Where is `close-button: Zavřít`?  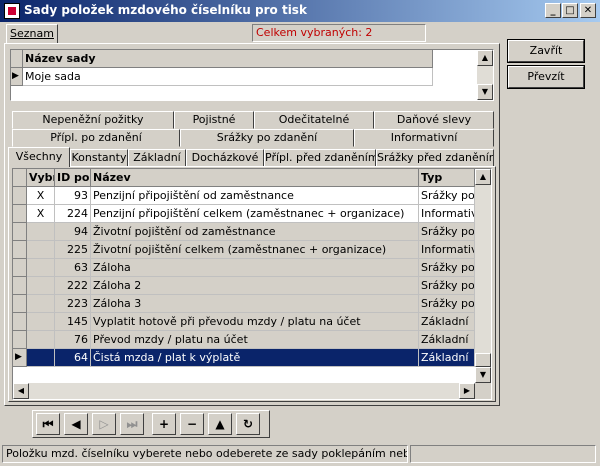 close-button: Zavřít is located at coordinates (546, 51).